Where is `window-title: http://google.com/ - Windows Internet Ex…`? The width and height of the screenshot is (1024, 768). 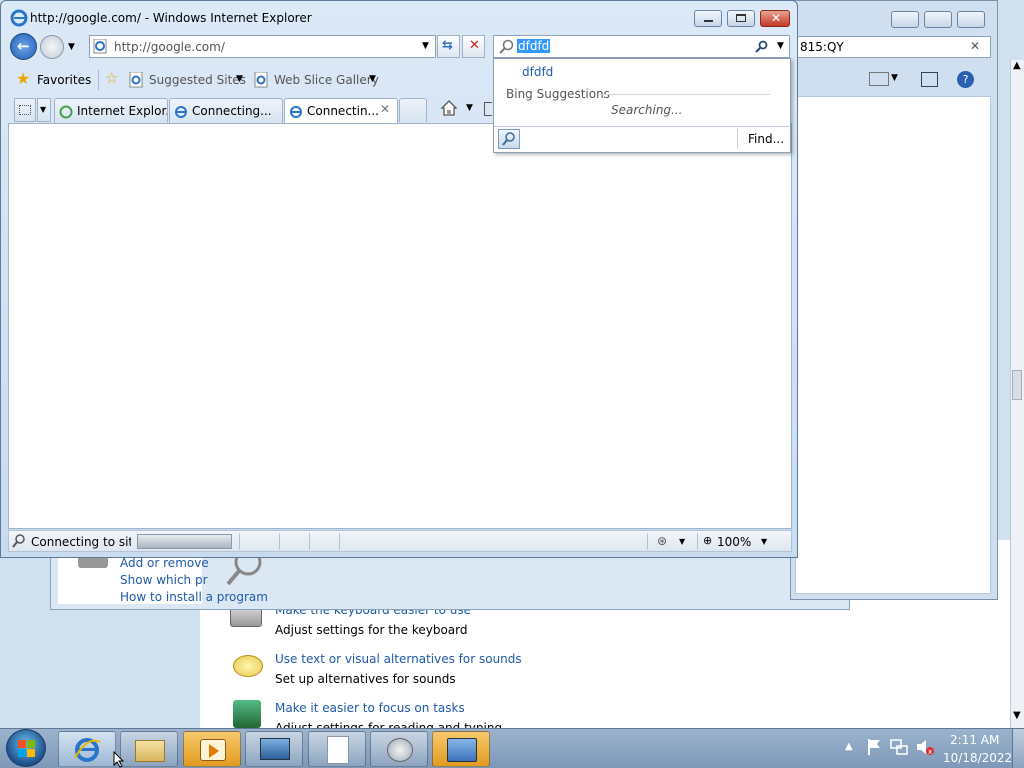 window-title: http://google.com/ - Windows Internet Ex… is located at coordinates (171, 18).